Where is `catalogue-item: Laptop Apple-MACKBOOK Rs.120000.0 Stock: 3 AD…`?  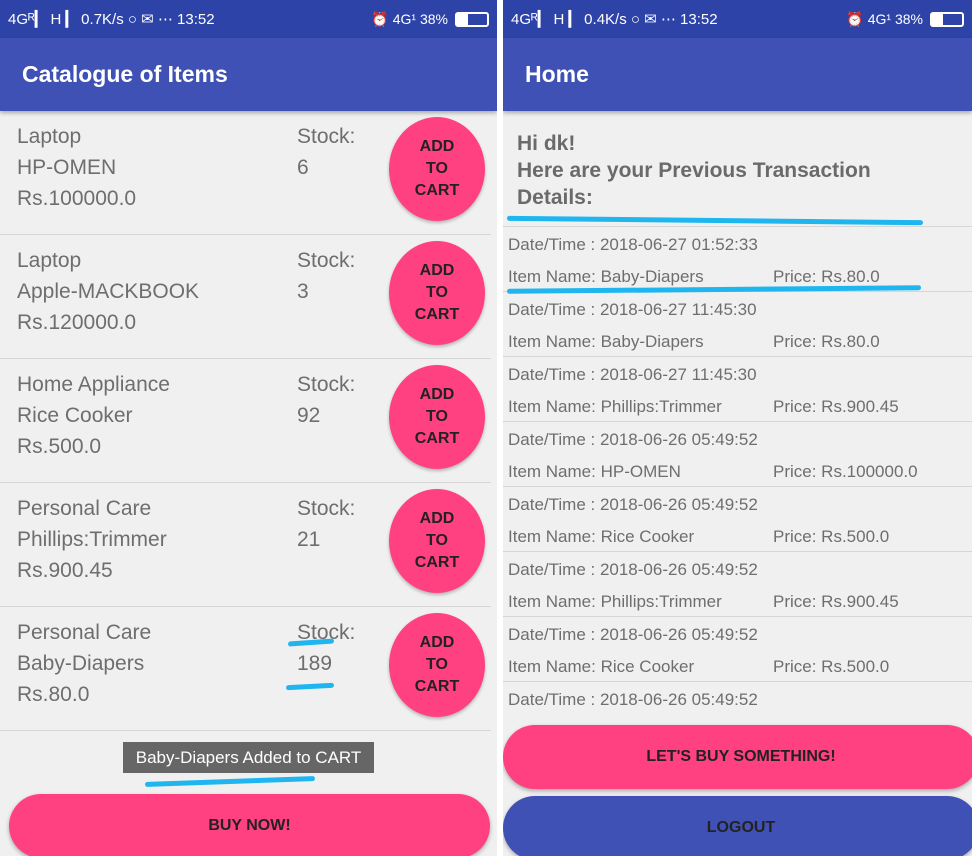
catalogue-item: Laptop Apple-MACKBOOK Rs.120000.0 Stock: 3 AD… is located at coordinates (245, 297).